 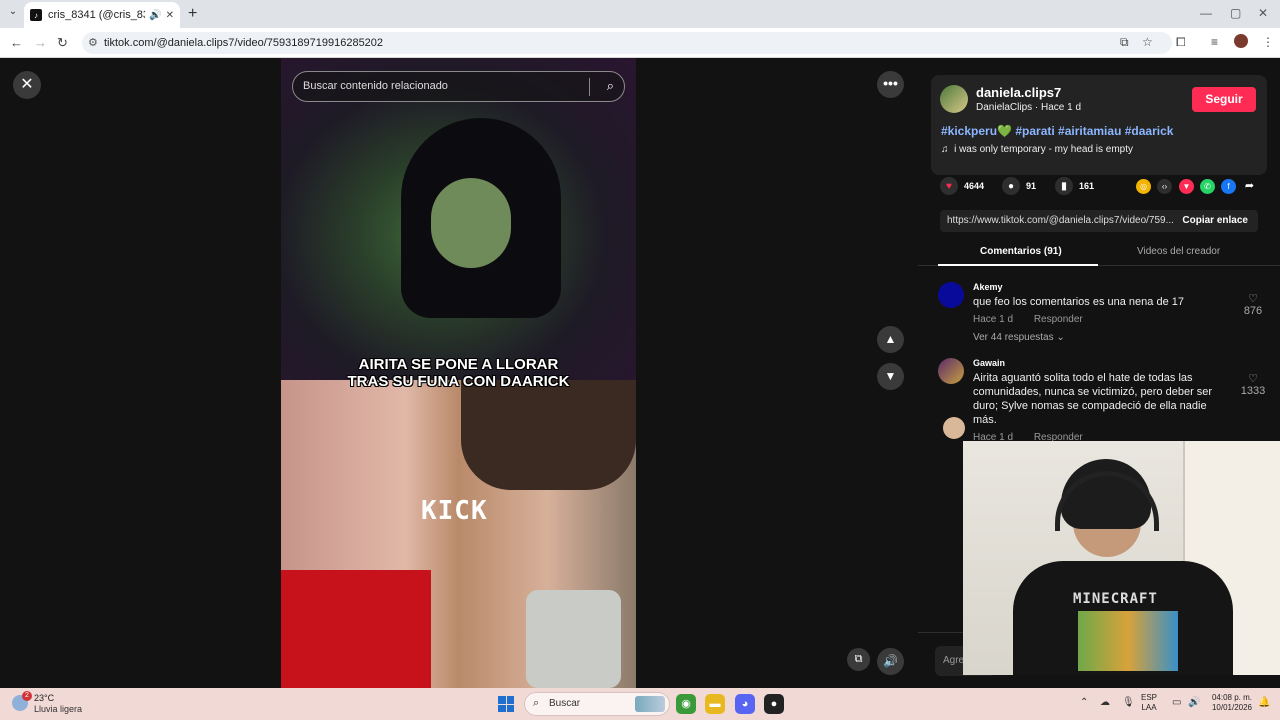 What do you see at coordinates (93, 42) in the screenshot?
I see `site-info-icon: ⚙` at bounding box center [93, 42].